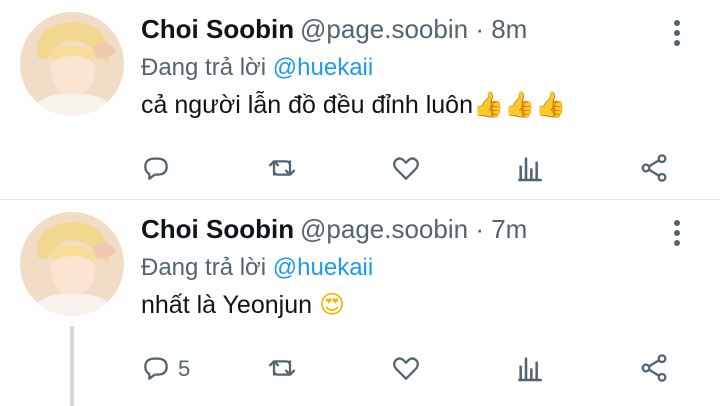  I want to click on handle-and-time: @page.soobin · 7m, so click(413, 229).